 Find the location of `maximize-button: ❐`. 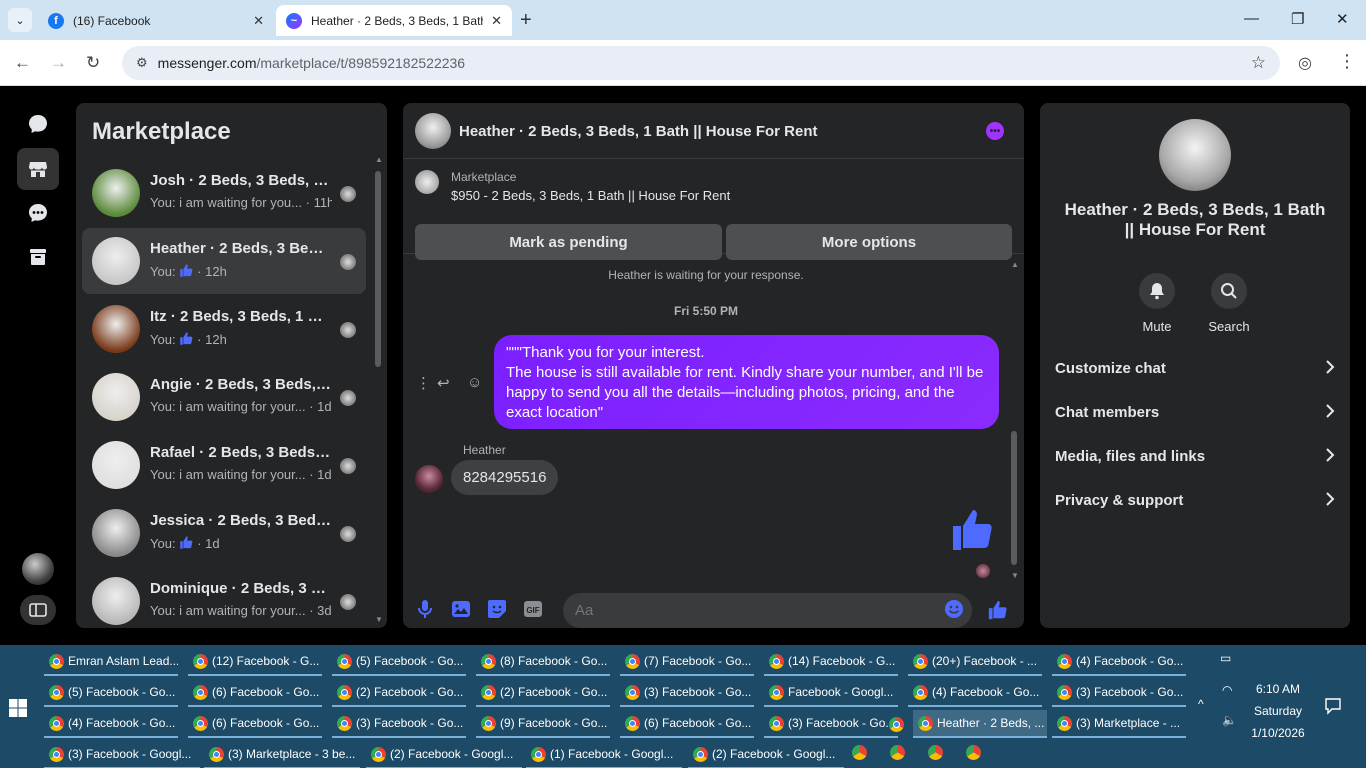

maximize-button: ❐ is located at coordinates (1297, 19).